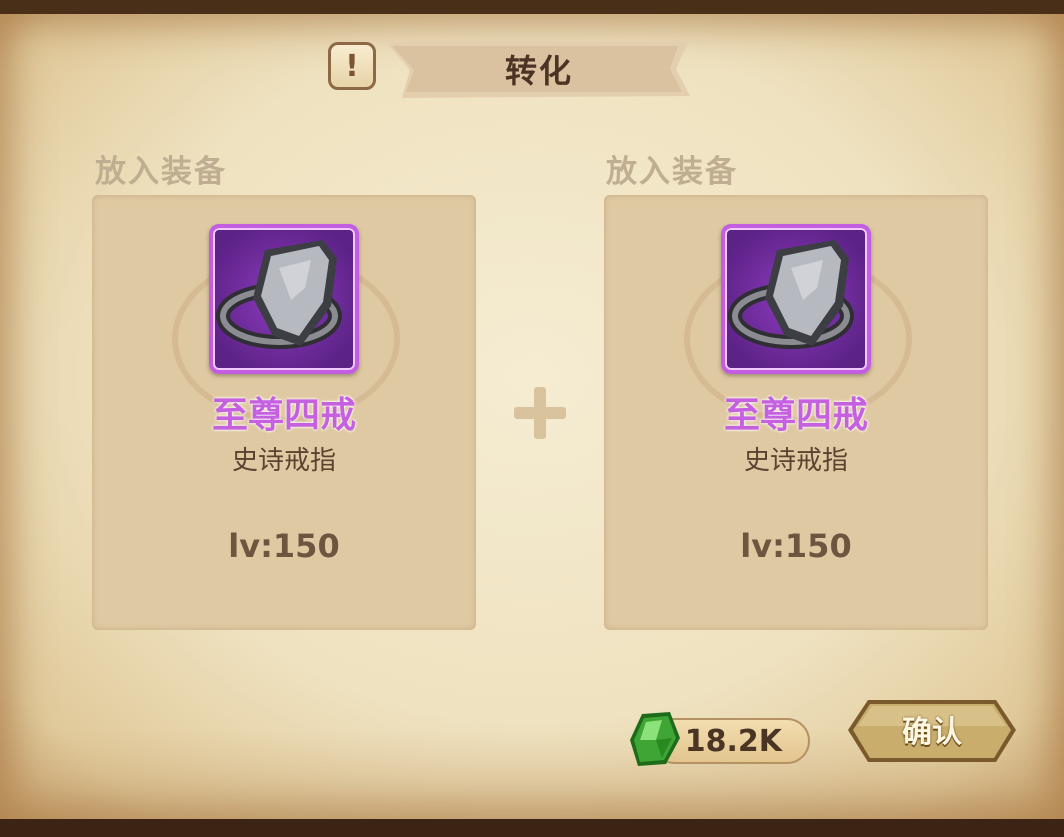 Image resolution: width=1064 pixels, height=837 pixels. I want to click on slot-label-left: 放入装备, so click(161, 172).